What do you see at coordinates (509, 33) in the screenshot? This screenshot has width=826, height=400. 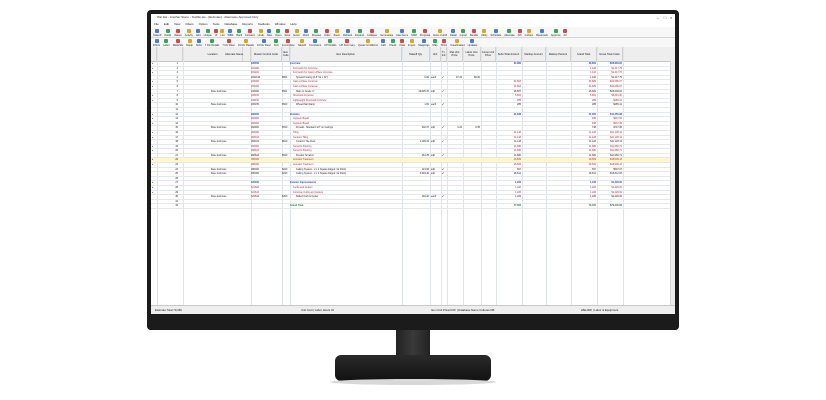 I see `toolbar-button: Alternate` at bounding box center [509, 33].